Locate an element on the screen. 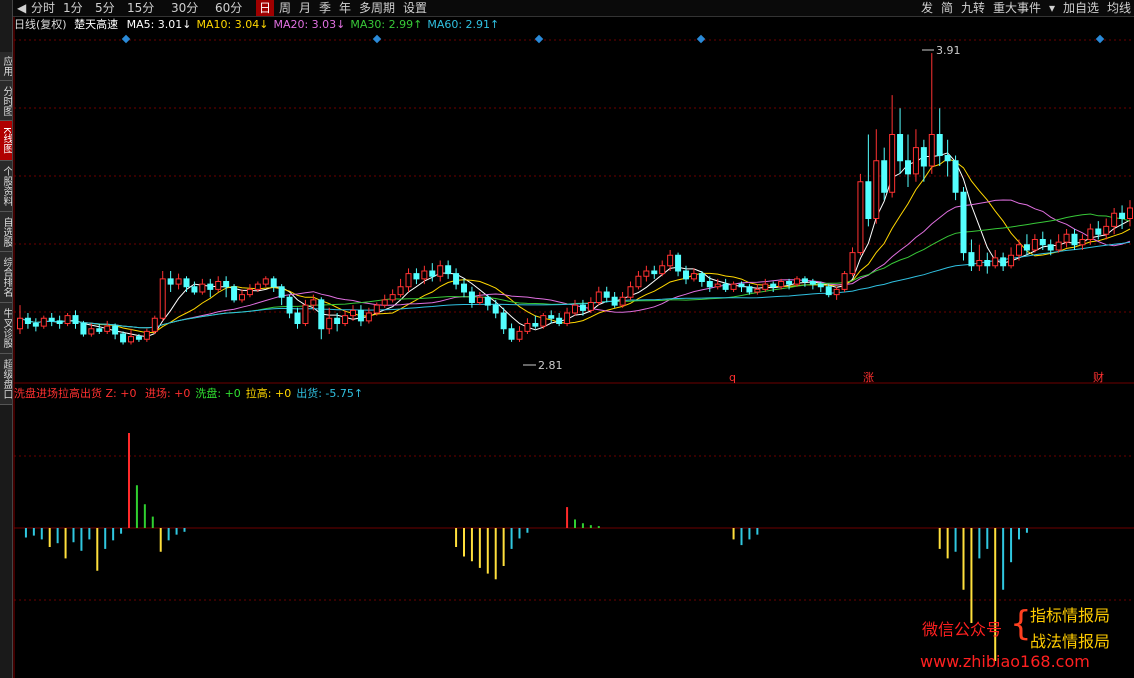 The width and height of the screenshot is (1134, 678). period-tab-4: 30分 is located at coordinates (184, 8).